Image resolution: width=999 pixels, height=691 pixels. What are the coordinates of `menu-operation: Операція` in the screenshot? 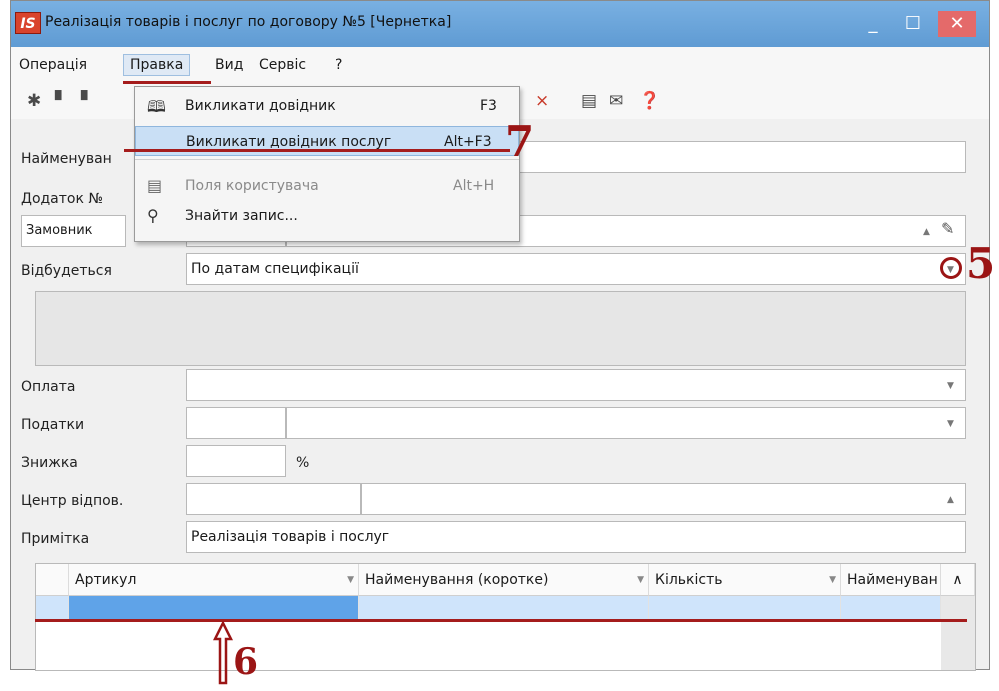 It's located at (53, 65).